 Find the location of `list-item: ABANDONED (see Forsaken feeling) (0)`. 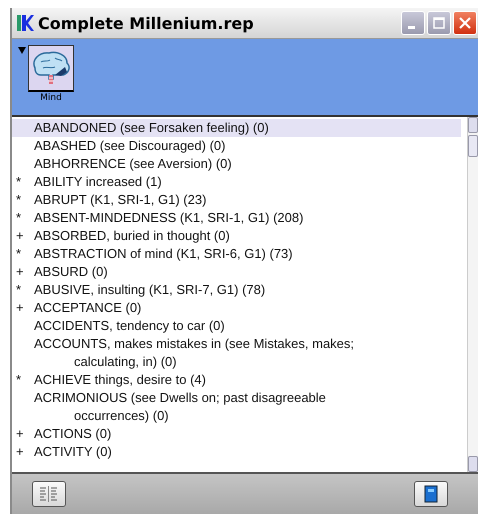

list-item: ABANDONED (see Forsaken feeling) (0) is located at coordinates (236, 128).